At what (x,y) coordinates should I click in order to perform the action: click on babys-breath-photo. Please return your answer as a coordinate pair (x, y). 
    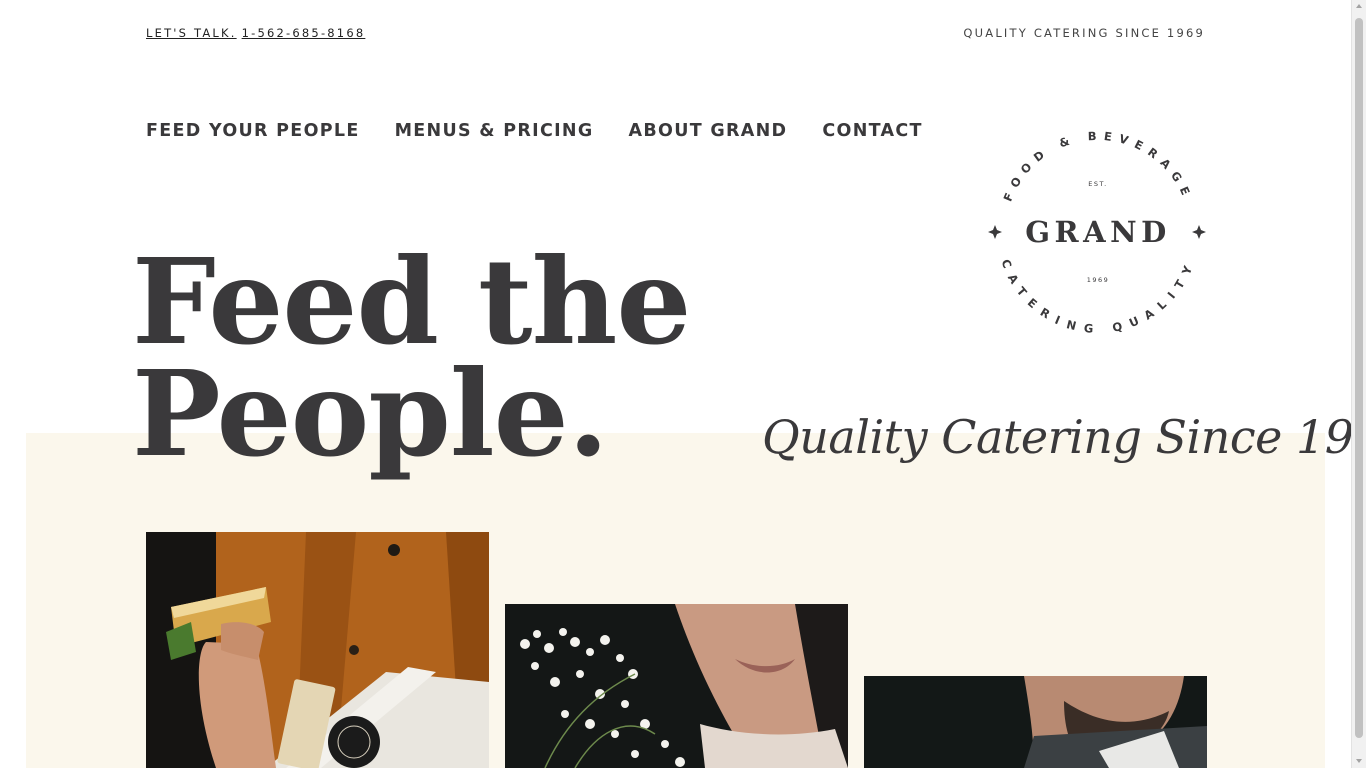
    Looking at the image, I should click on (676, 686).